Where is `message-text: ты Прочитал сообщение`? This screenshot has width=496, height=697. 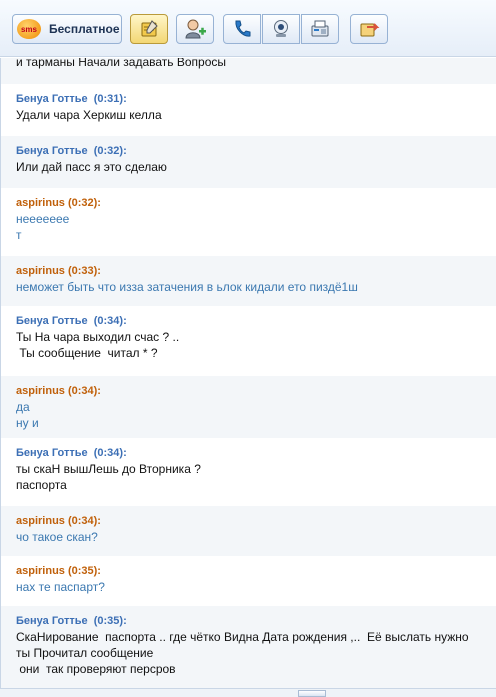
message-text: ты Прочитал сообщение is located at coordinates (85, 653).